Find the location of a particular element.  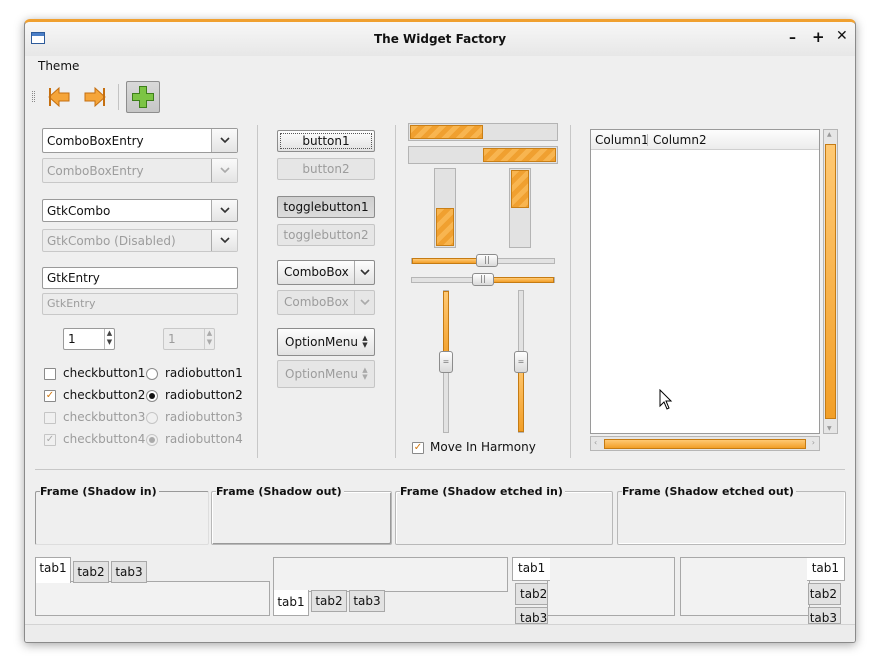

notebook1-tab1: tab1 is located at coordinates (53, 570).